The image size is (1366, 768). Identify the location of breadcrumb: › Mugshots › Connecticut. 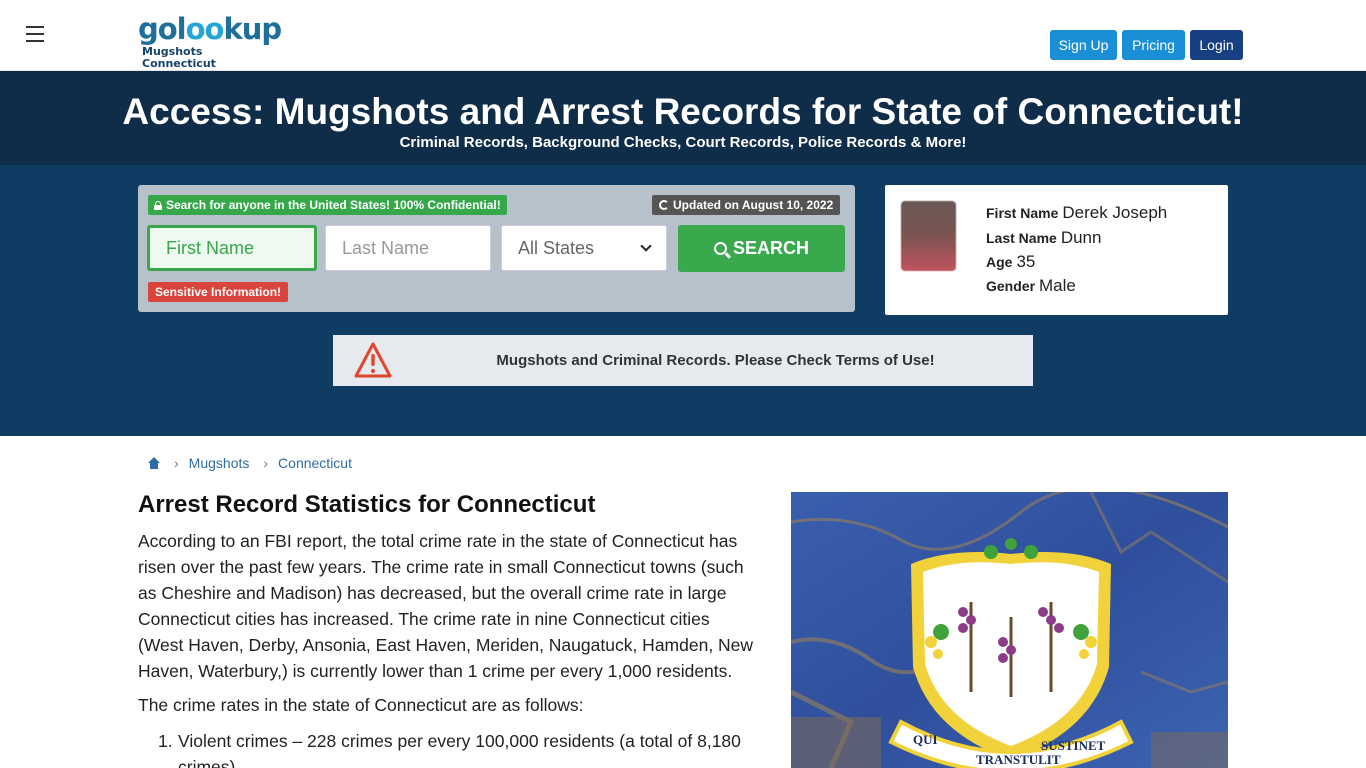
(250, 463).